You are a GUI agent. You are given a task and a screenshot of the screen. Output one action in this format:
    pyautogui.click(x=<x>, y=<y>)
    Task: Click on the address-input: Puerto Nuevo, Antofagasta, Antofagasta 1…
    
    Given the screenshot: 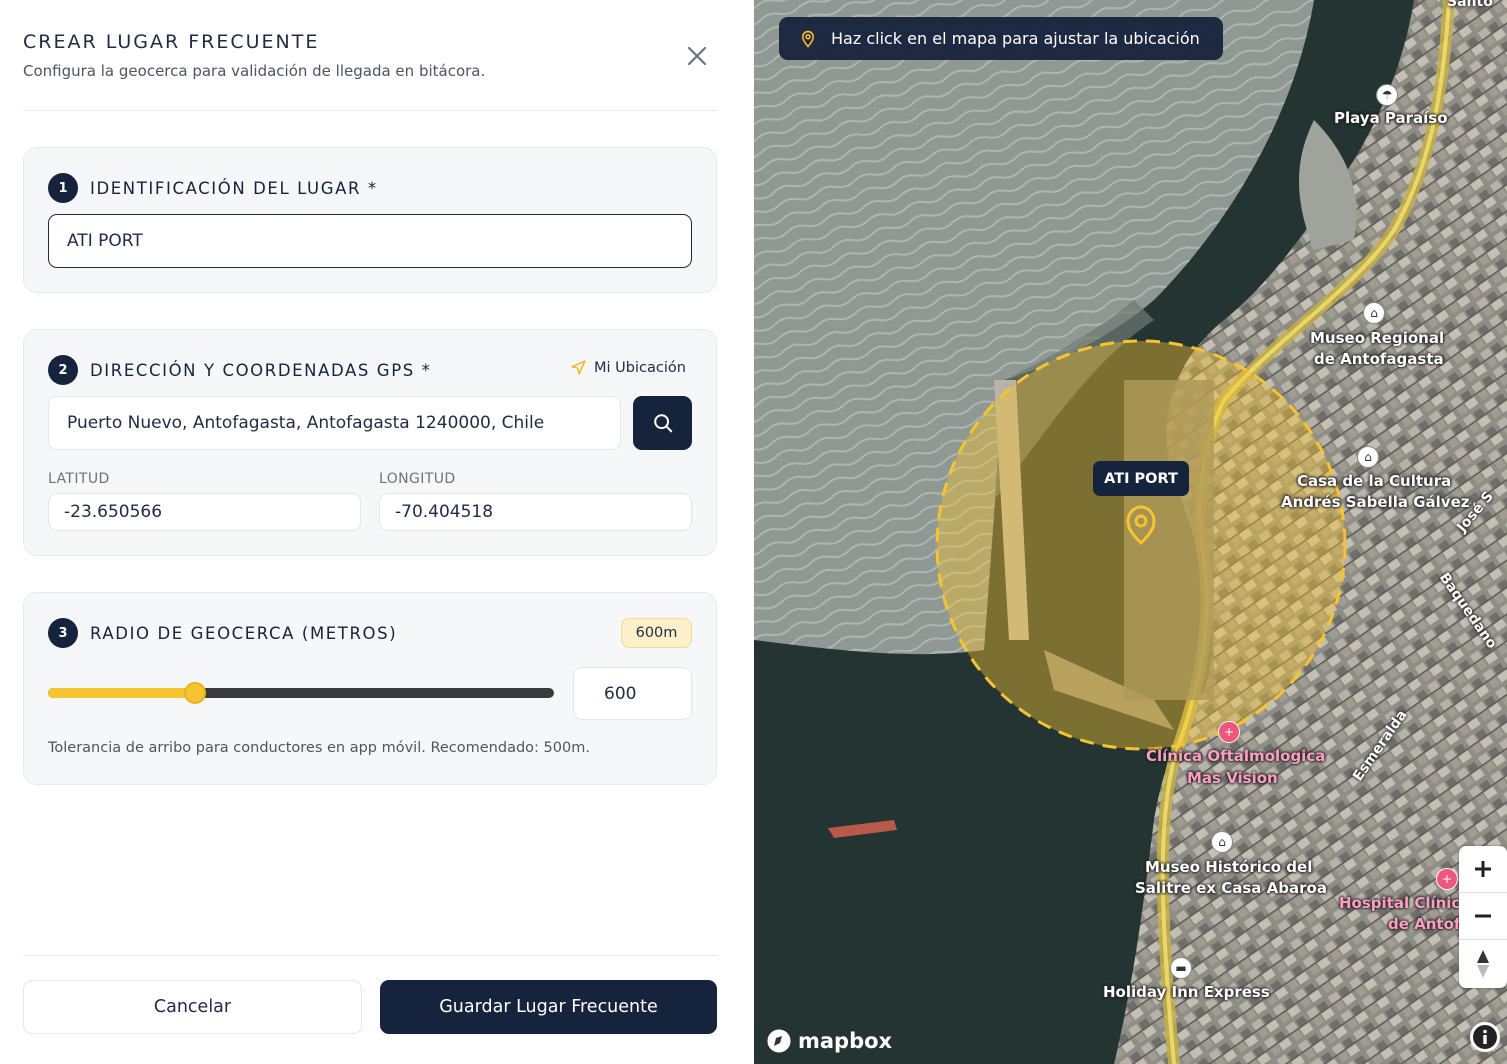 What is the action you would take?
    pyautogui.click(x=334, y=423)
    